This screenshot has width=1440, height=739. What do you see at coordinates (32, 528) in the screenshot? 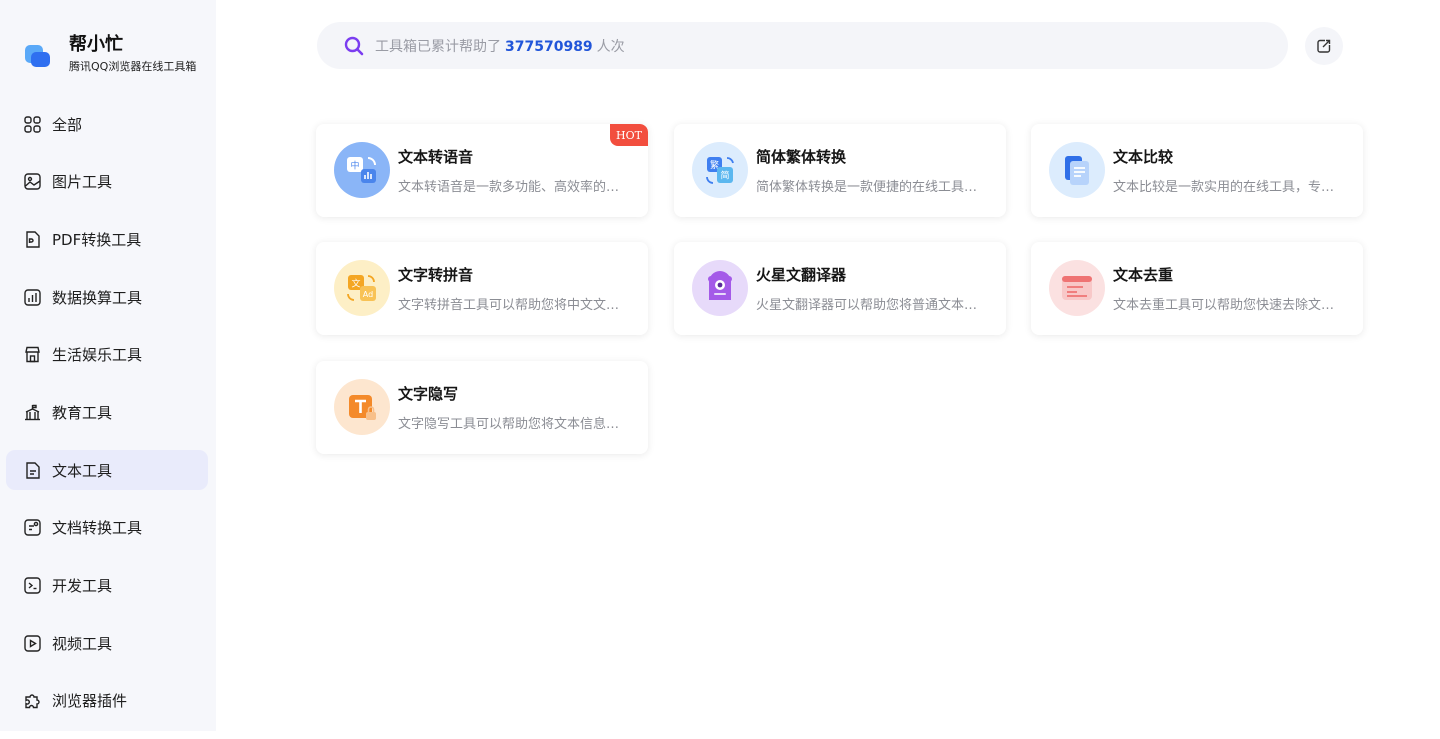
I see `doc-convert-icon` at bounding box center [32, 528].